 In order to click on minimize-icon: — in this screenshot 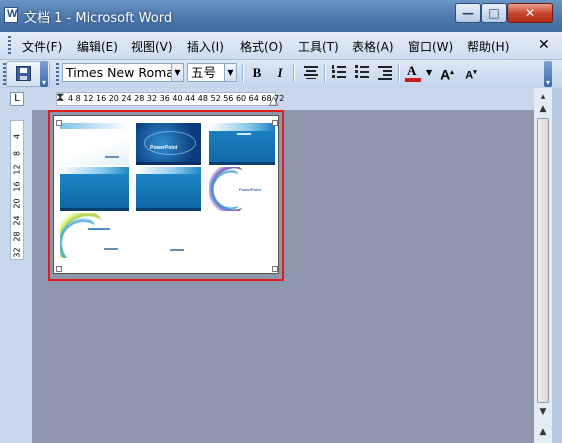, I will do `click(468, 13)`.